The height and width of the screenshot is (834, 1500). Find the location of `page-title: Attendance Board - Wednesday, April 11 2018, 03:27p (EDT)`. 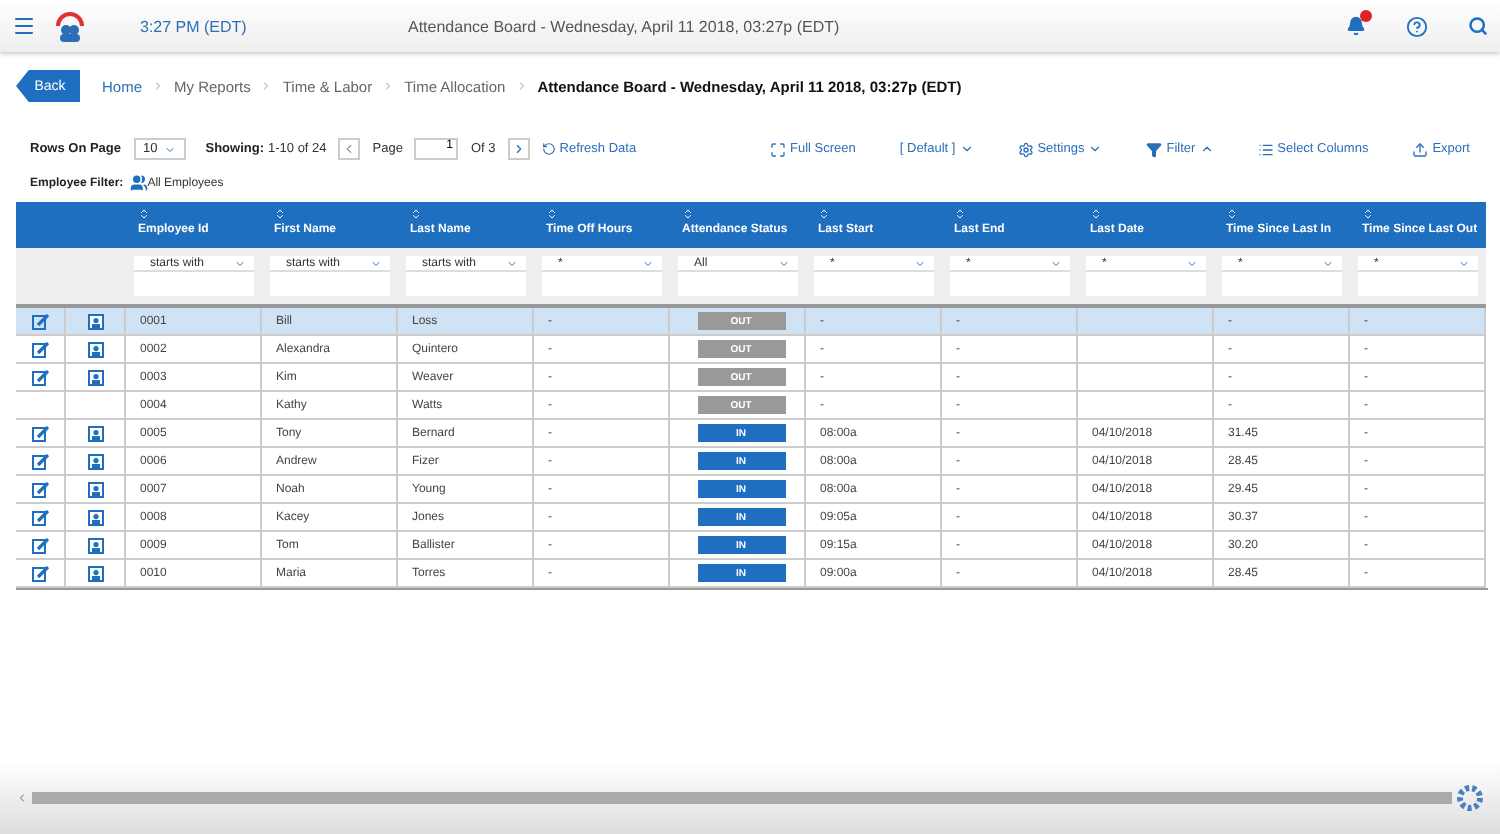

page-title: Attendance Board - Wednesday, April 11 2018, 03:27p (EDT) is located at coordinates (625, 26).